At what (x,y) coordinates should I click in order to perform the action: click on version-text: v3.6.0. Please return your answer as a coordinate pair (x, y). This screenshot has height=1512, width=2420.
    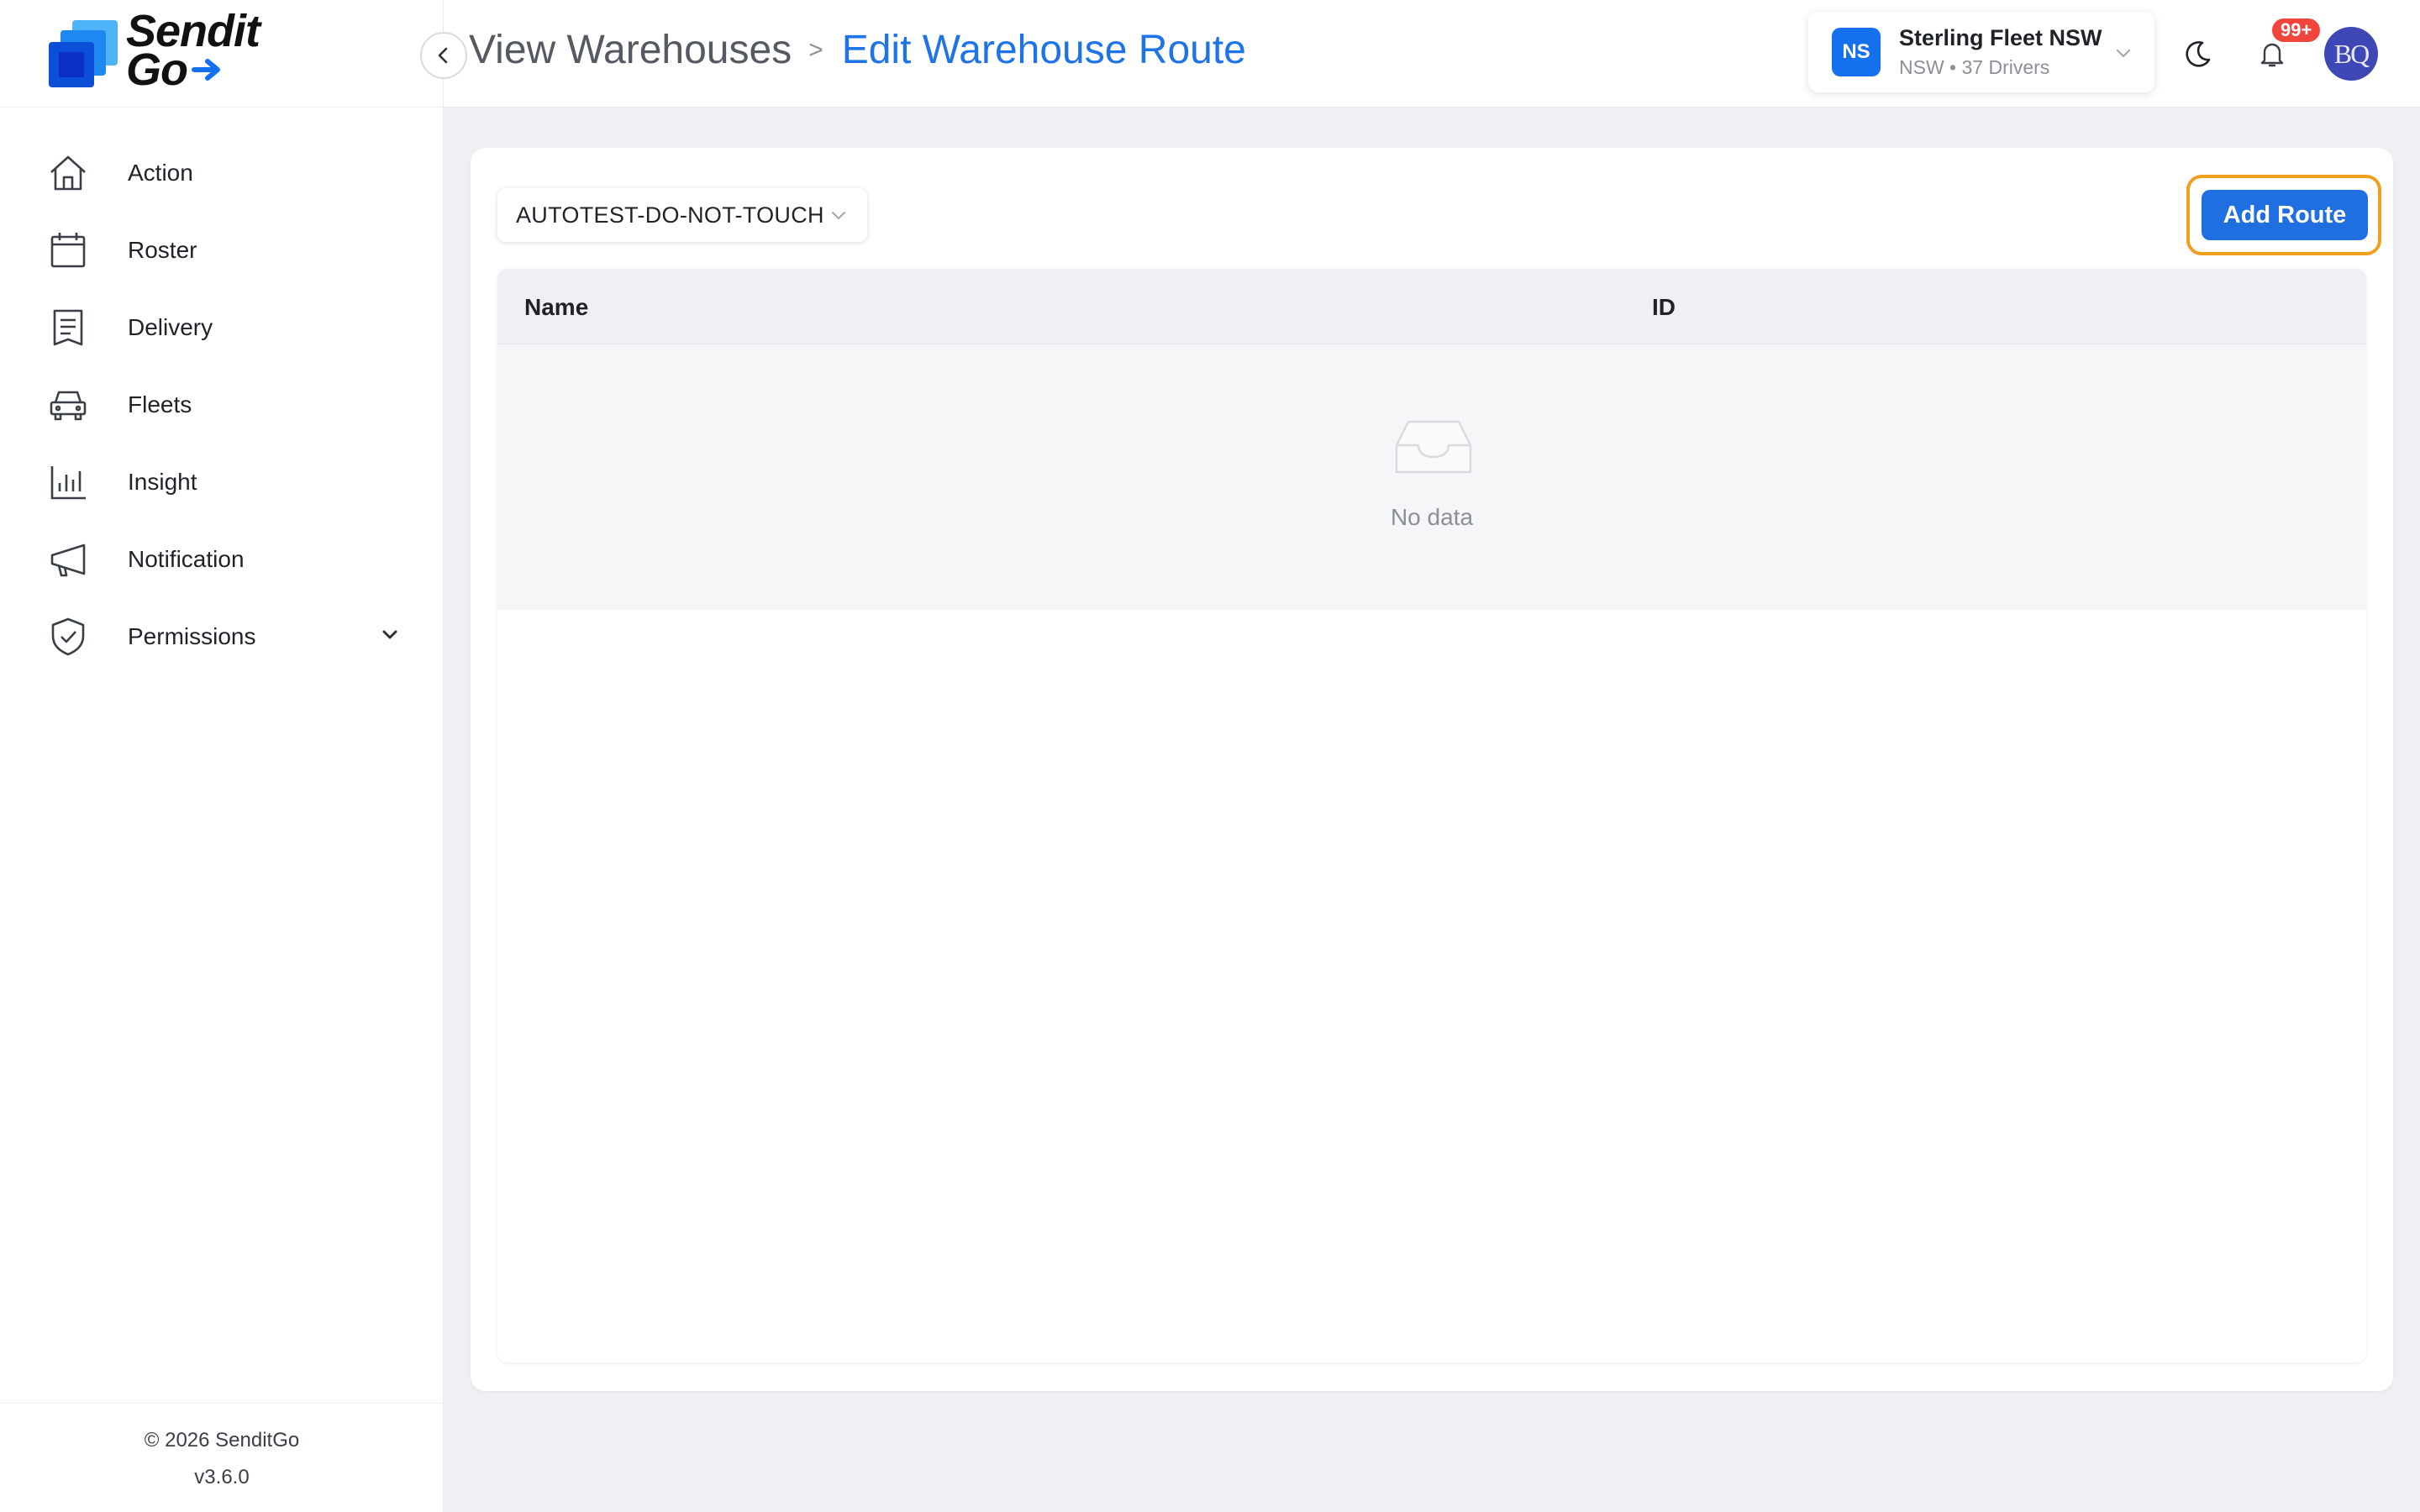
    Looking at the image, I should click on (222, 1477).